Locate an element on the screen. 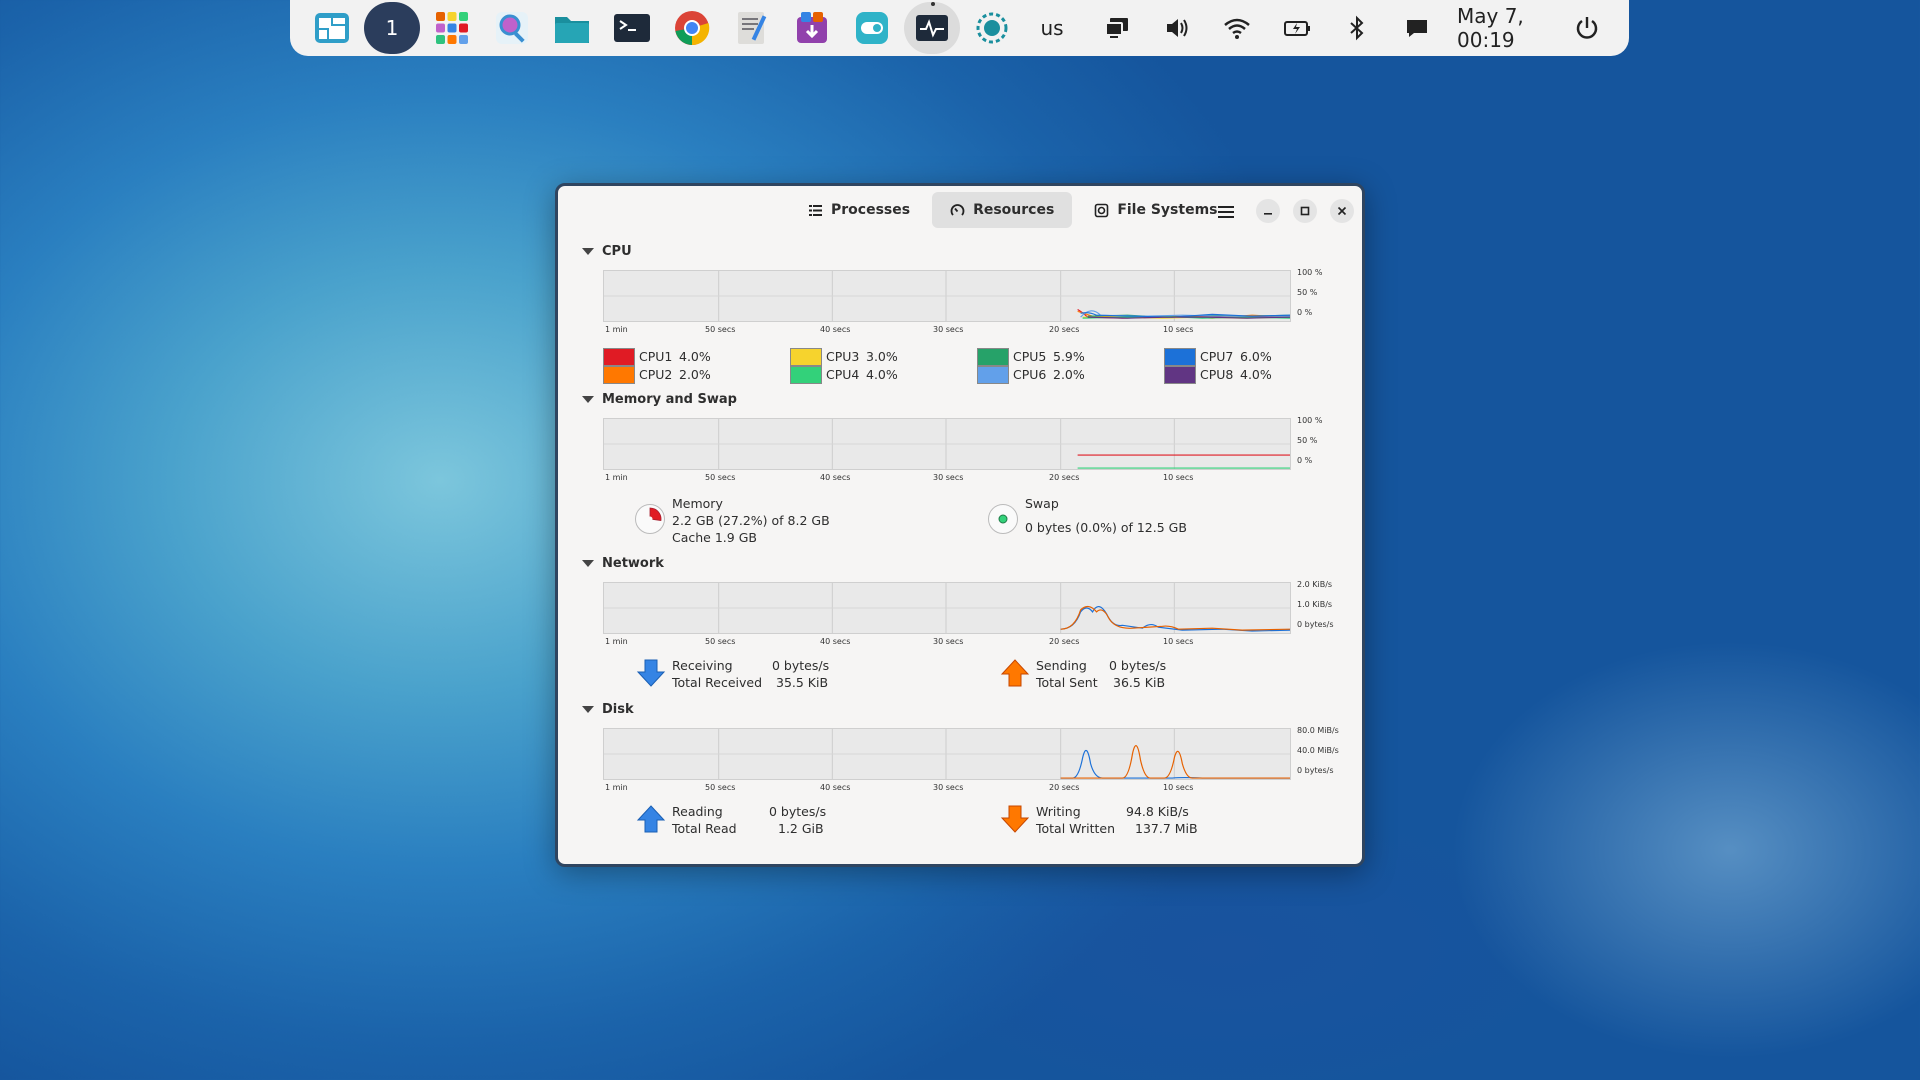  app-grid-icon is located at coordinates (452, 28).